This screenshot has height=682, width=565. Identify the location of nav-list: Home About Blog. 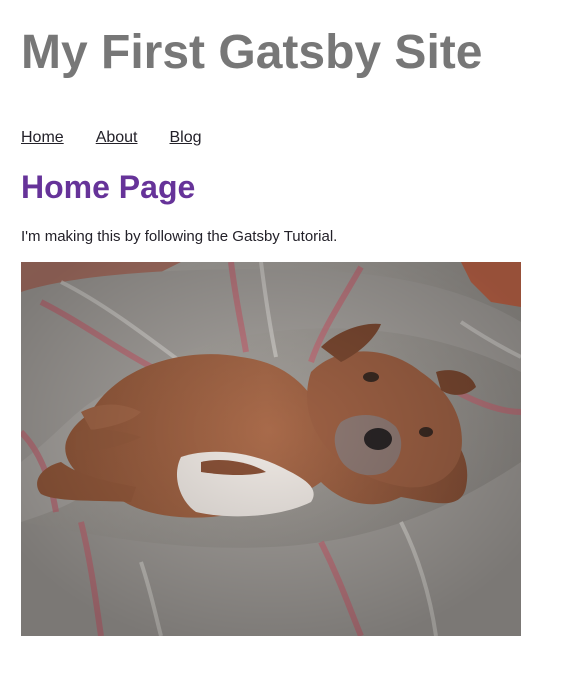
(111, 138).